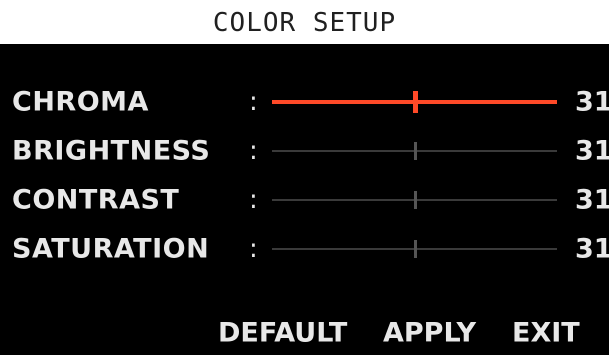  I want to click on setting-row-saturation: SATURATION : 31, so click(304, 249).